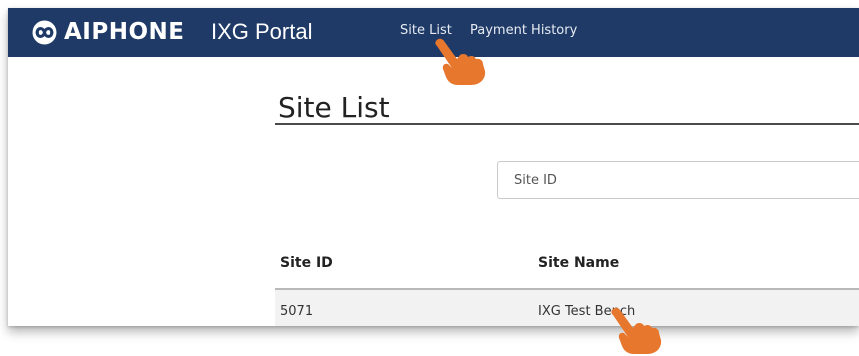 The height and width of the screenshot is (356, 859). What do you see at coordinates (262, 31) in the screenshot?
I see `app-name: IXG Portal` at bounding box center [262, 31].